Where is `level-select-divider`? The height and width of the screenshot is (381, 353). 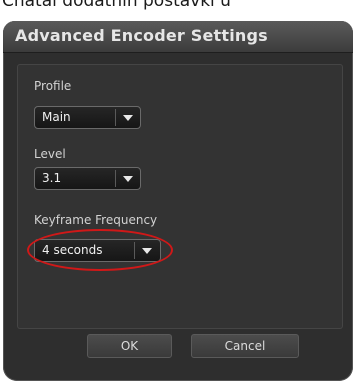 level-select-divider is located at coordinates (115, 178).